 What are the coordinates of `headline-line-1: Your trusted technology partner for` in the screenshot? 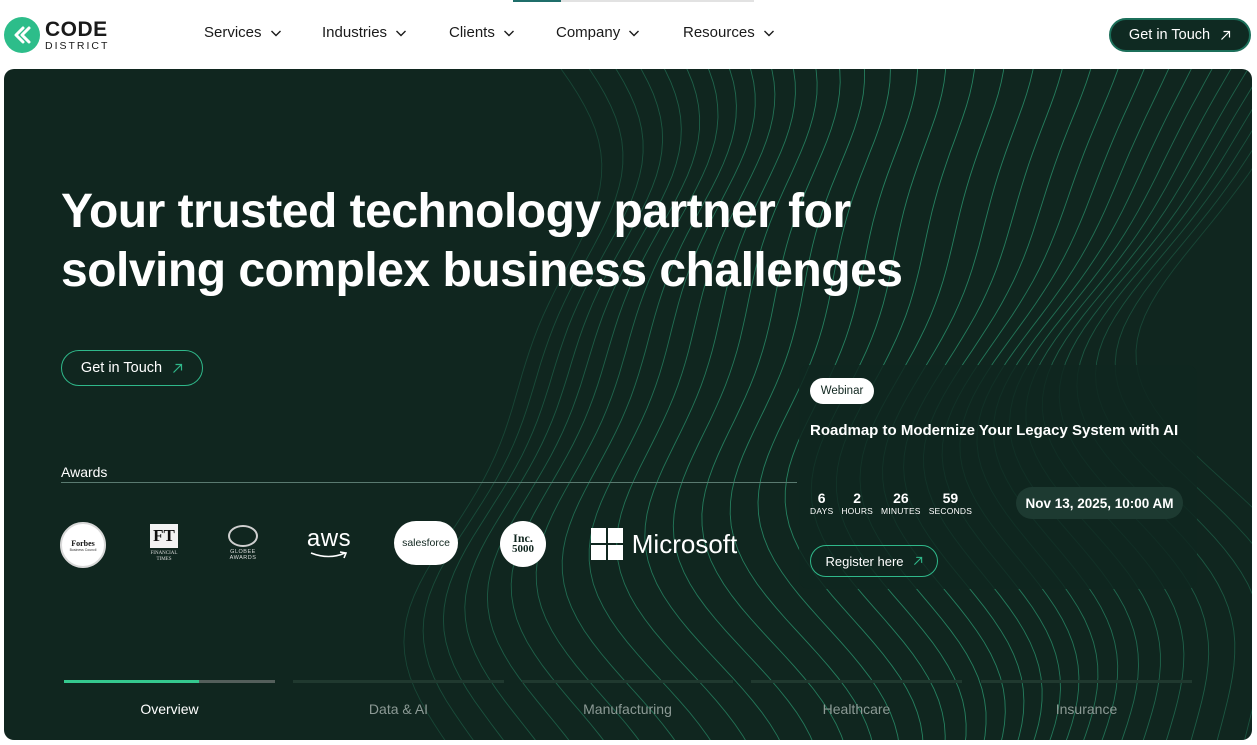 It's located at (456, 211).